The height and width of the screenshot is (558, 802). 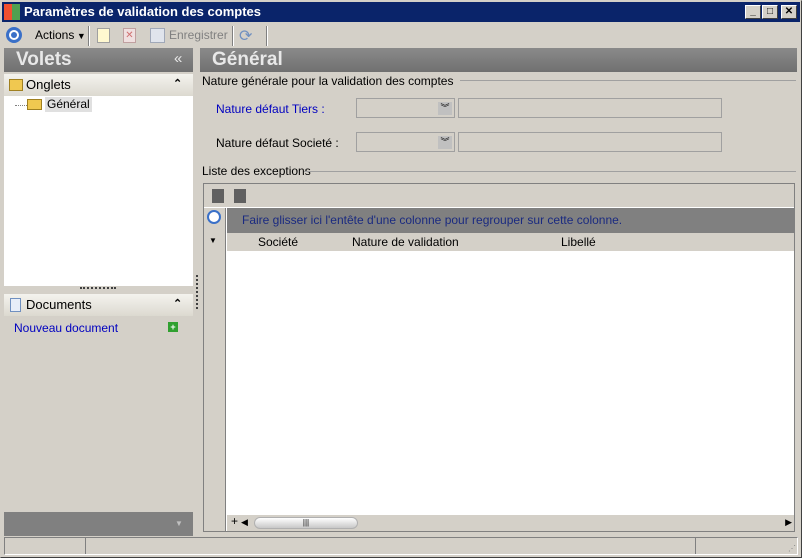 What do you see at coordinates (510, 242) in the screenshot?
I see `column-header-row: Société Nature de validation Libellé` at bounding box center [510, 242].